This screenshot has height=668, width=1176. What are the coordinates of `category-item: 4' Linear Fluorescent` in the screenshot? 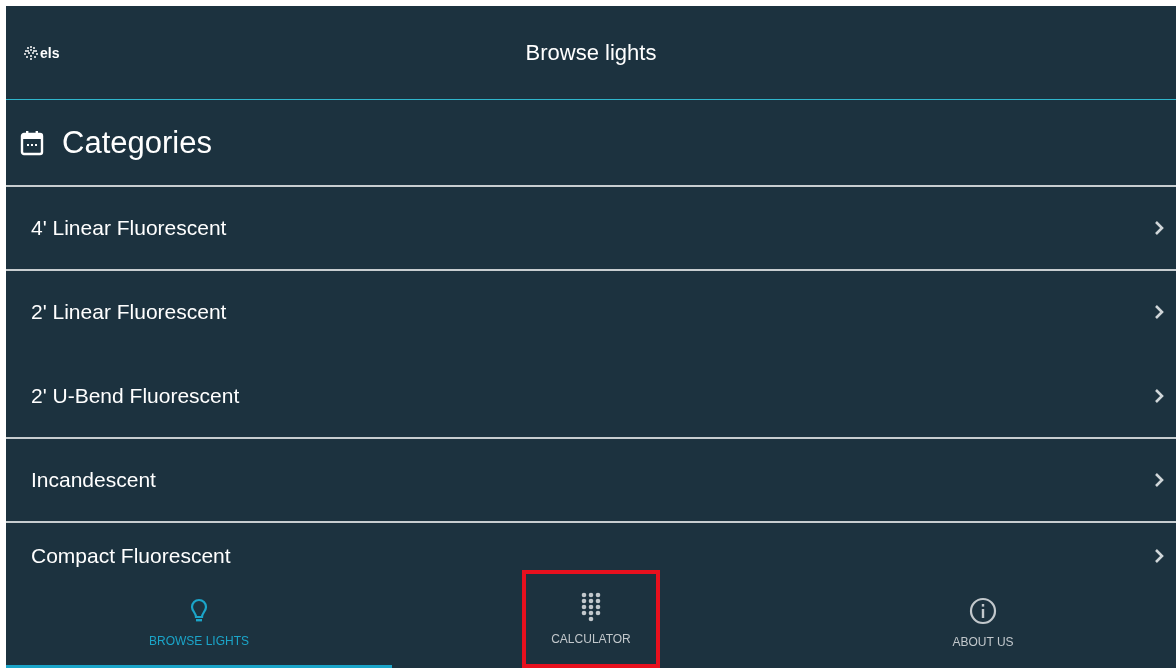 It's located at (591, 229).